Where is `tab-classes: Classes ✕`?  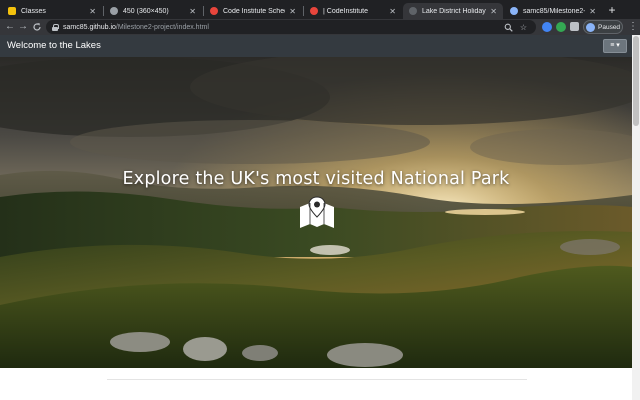 tab-classes: Classes ✕ is located at coordinates (52, 11).